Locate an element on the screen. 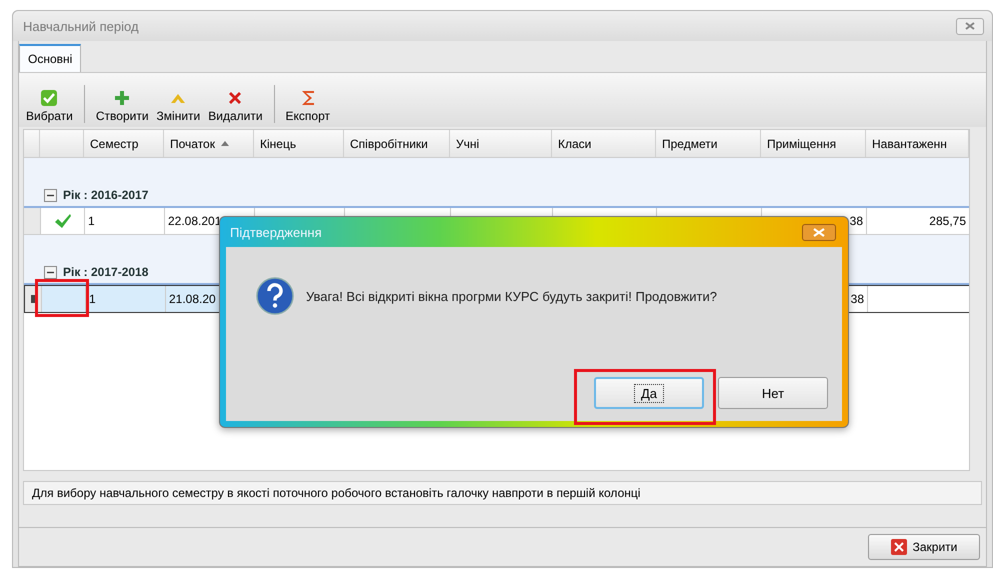 This screenshot has height=580, width=993. column-header: Класи is located at coordinates (604, 143).